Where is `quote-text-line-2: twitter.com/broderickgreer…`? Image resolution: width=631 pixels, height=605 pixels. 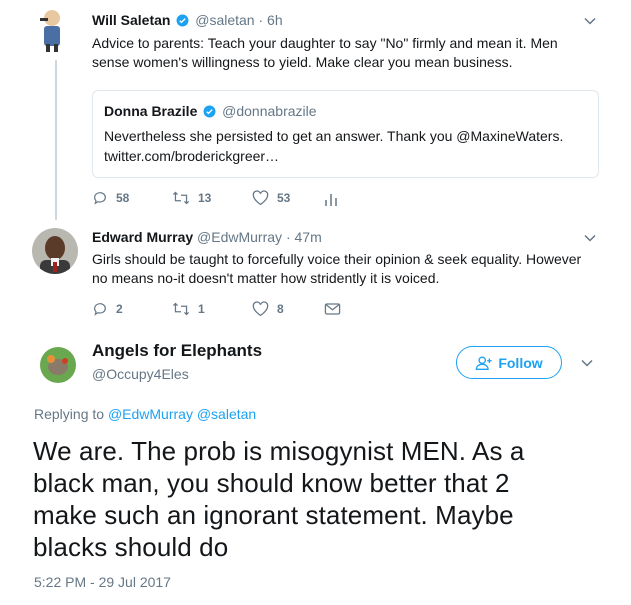
quote-text-line-2: twitter.com/broderickgreer… is located at coordinates (192, 156).